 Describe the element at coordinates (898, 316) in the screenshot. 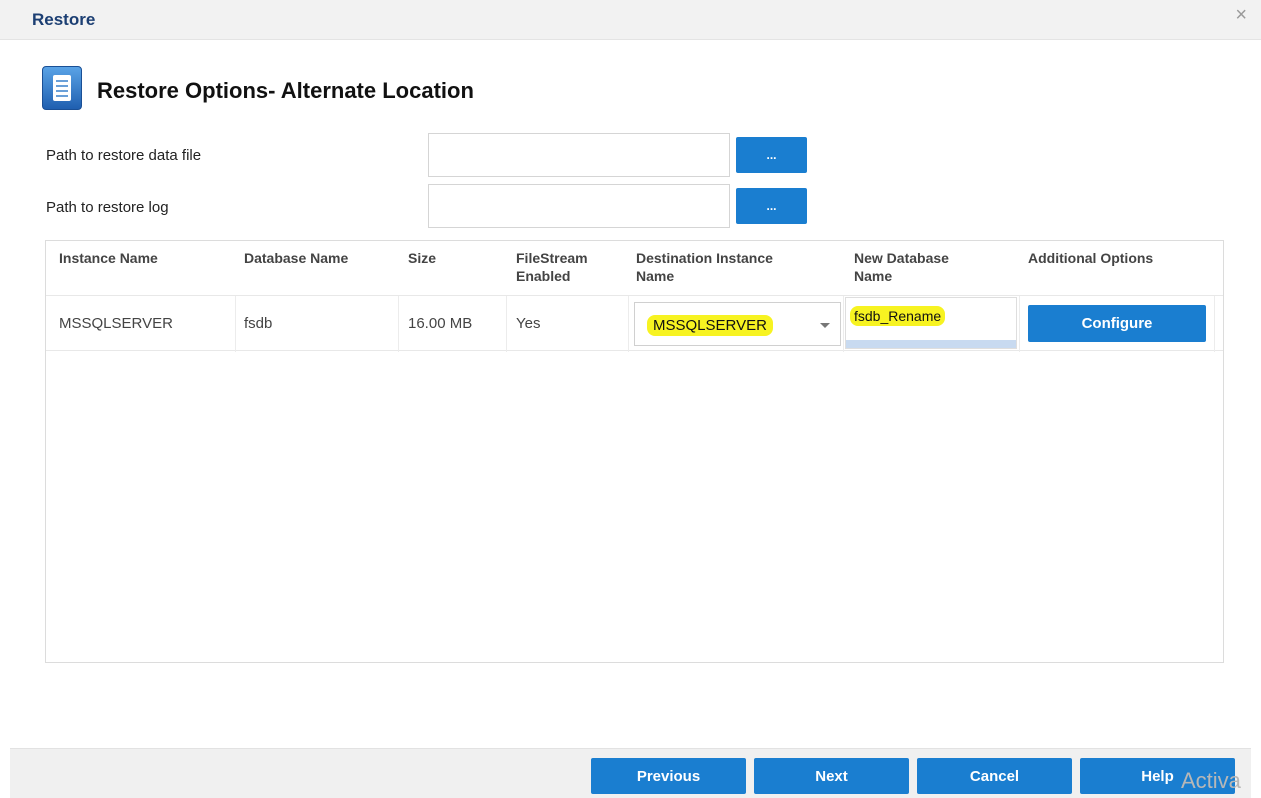

I see `new-database-name-value: fsdb_Rename` at that location.